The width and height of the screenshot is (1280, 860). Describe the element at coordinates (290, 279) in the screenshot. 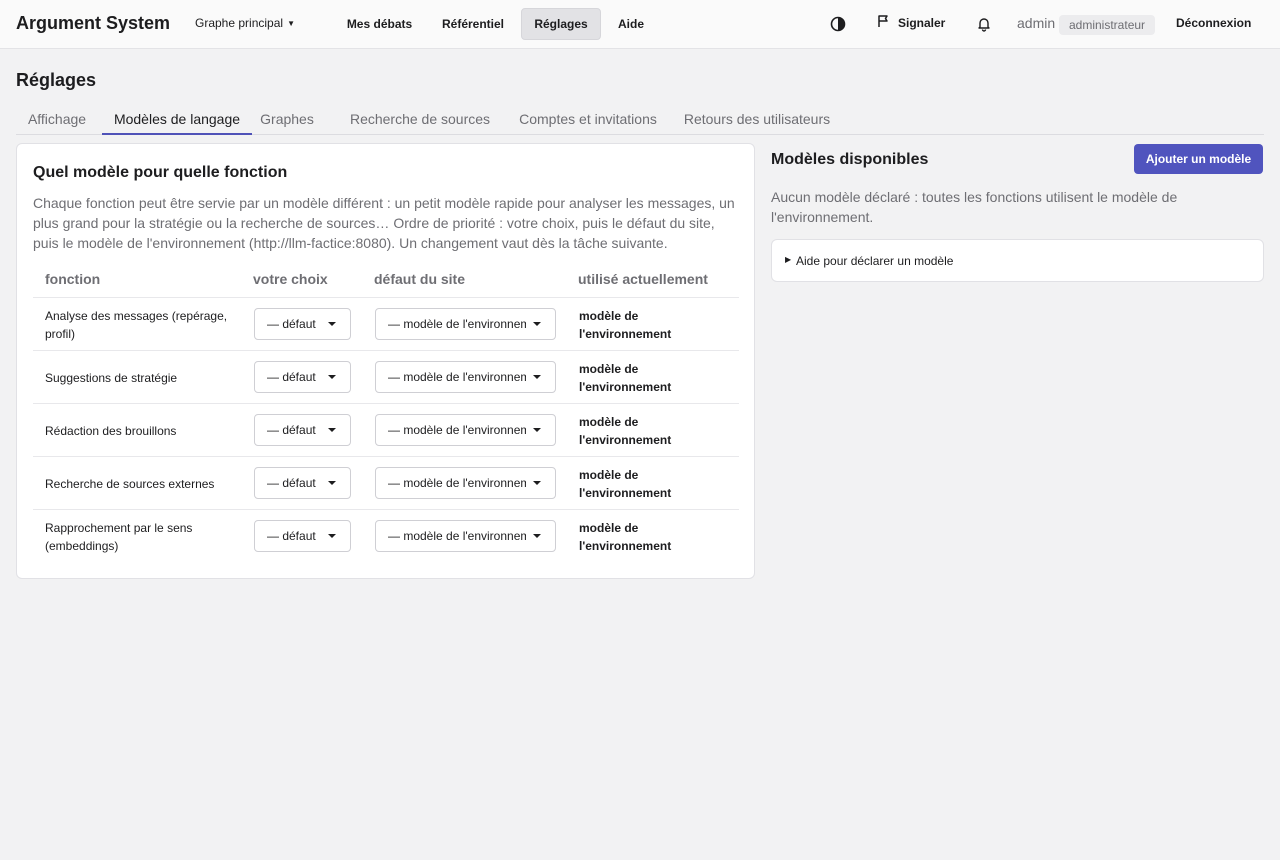

I see `column-header-your-choice: votre choix` at that location.